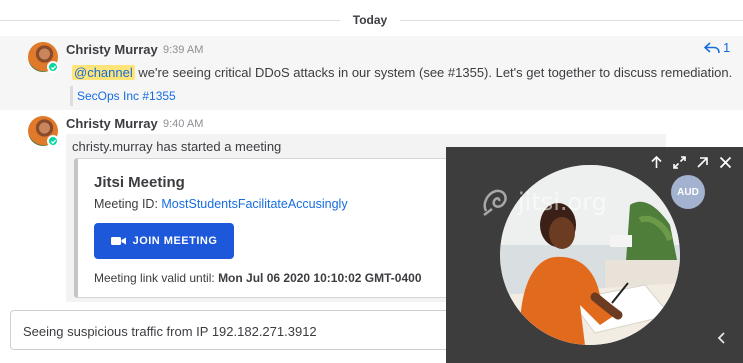  I want to click on valid-until-label: Meeting link valid until:, so click(156, 278).